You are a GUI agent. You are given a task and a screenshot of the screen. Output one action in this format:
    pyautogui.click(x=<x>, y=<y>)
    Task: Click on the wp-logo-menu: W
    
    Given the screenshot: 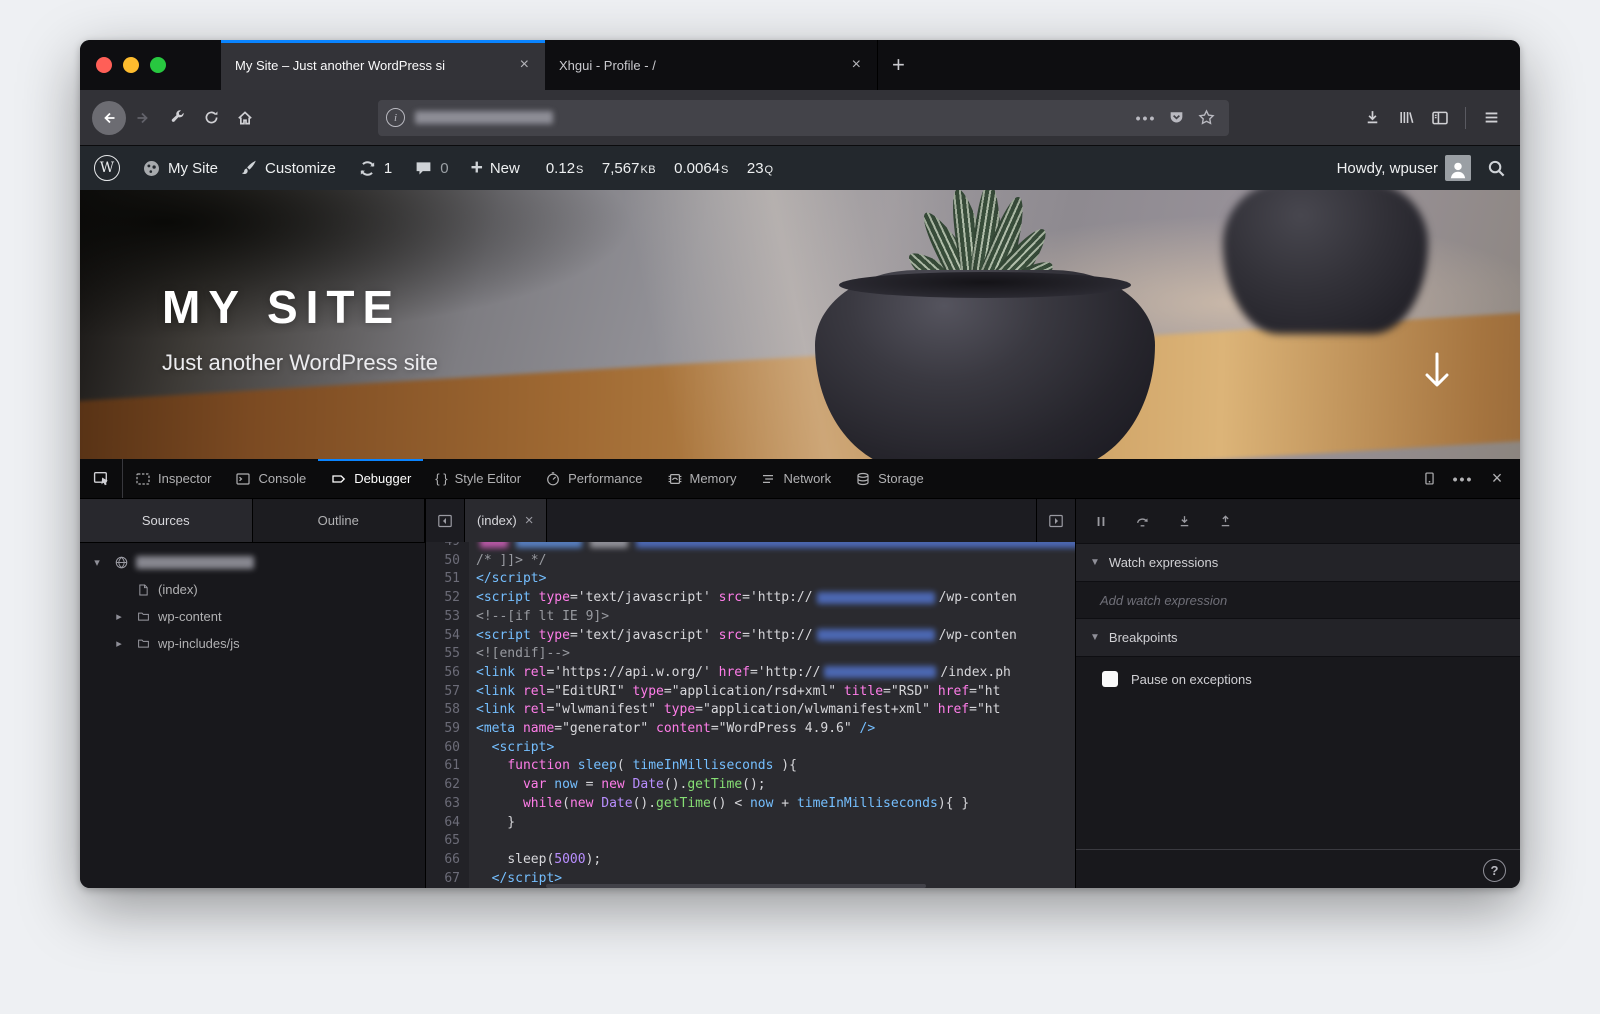 What is the action you would take?
    pyautogui.click(x=107, y=168)
    